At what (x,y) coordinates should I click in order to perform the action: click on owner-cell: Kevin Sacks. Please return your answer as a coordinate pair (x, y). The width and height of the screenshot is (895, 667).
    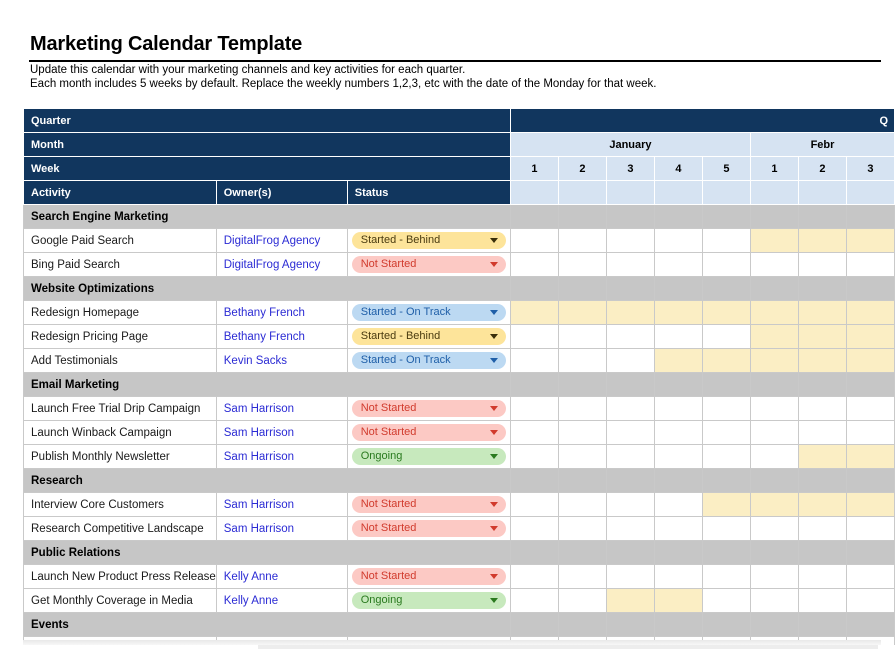
    Looking at the image, I should click on (281, 360).